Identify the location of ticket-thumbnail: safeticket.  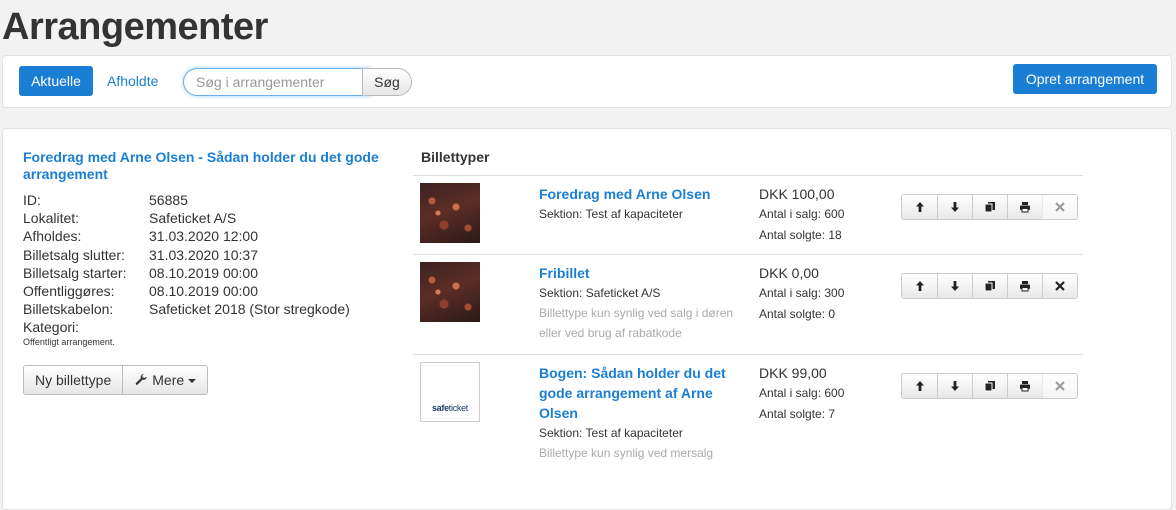
(450, 392).